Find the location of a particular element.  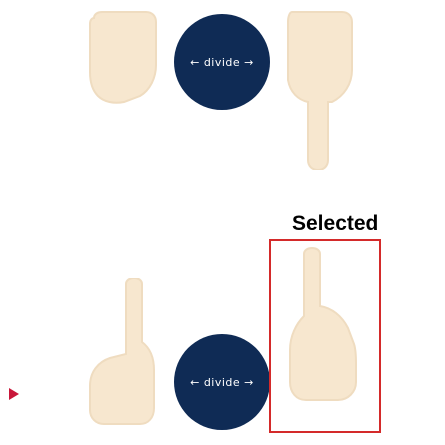

divide-button-top: ← divide → is located at coordinates (222, 62).